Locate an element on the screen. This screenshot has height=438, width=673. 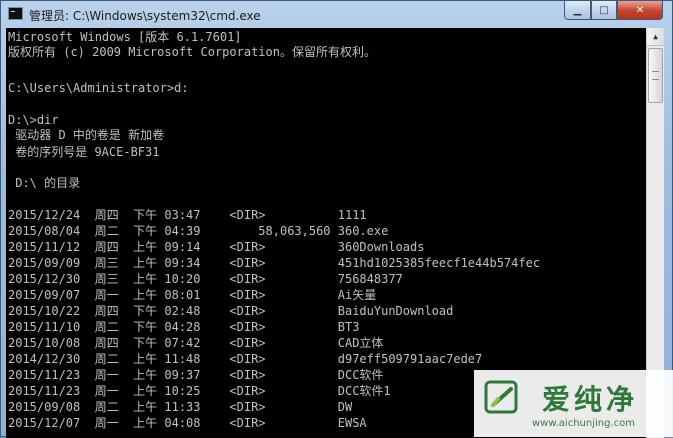
dir-entry-row: 2015/10/08 周四 下午 07:42 <DIR> CAD立体 is located at coordinates (196, 343).